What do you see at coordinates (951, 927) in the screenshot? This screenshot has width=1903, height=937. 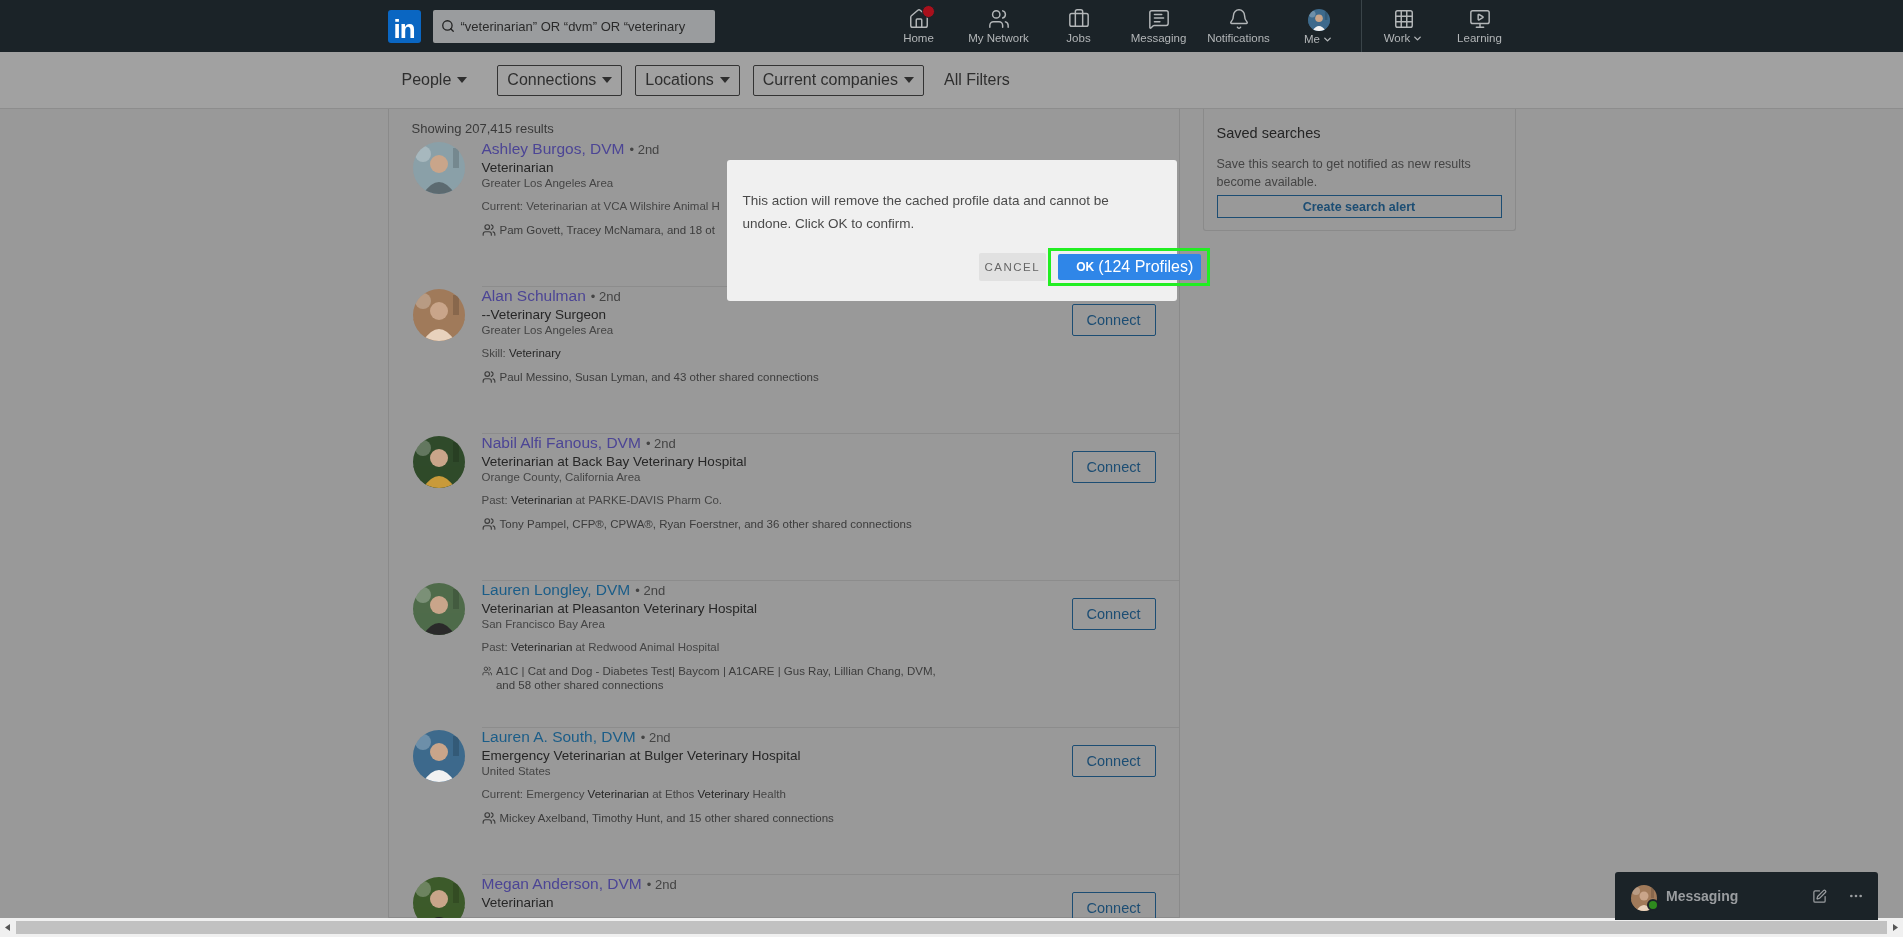 I see `horizontal-scrollbar` at bounding box center [951, 927].